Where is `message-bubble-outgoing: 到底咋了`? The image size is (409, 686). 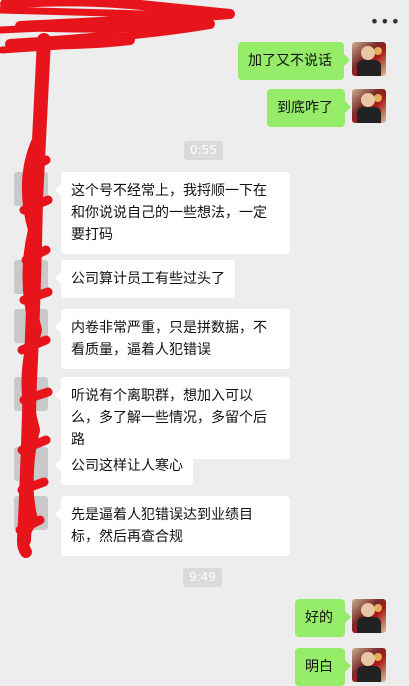 message-bubble-outgoing: 到底咋了 is located at coordinates (309, 108).